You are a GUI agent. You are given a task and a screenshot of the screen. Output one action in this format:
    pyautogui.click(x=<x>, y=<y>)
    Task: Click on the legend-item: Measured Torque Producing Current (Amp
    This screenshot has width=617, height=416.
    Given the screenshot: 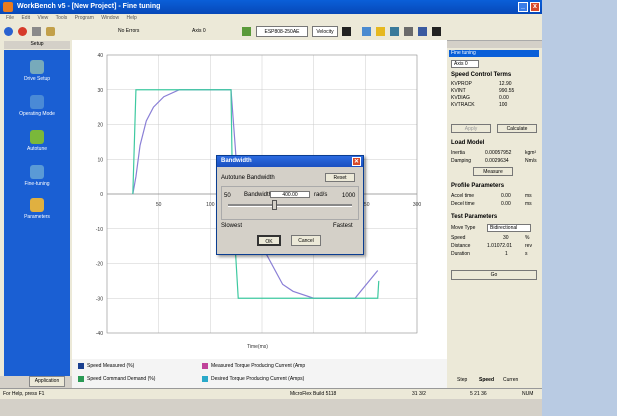 What is the action you would take?
    pyautogui.click(x=253, y=366)
    